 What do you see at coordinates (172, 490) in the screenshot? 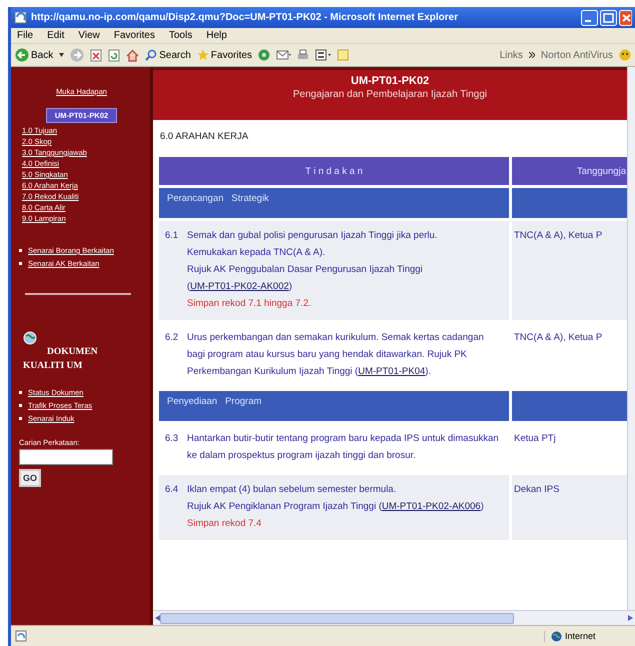
I see `step-number: 6.4` at bounding box center [172, 490].